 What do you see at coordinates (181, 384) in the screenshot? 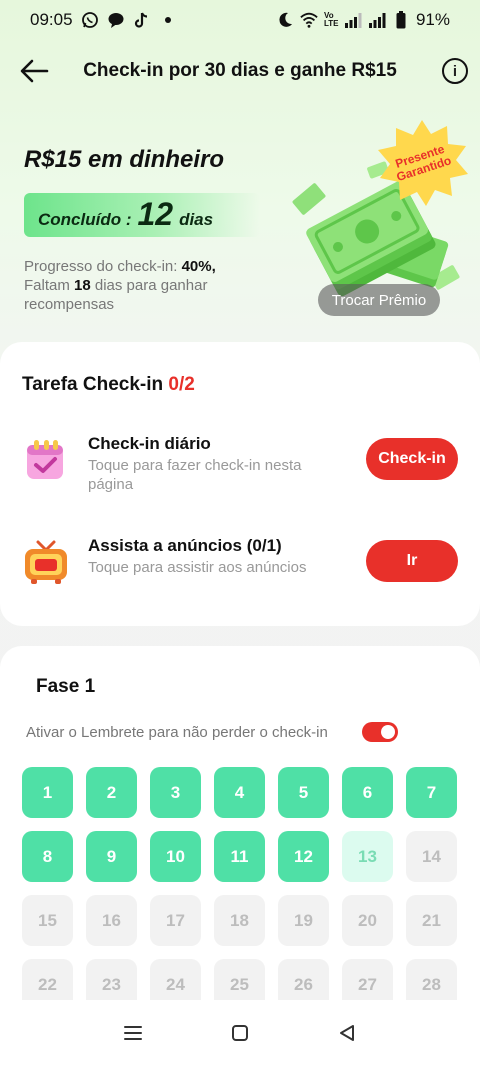
I see `tasks-count: 0/2` at bounding box center [181, 384].